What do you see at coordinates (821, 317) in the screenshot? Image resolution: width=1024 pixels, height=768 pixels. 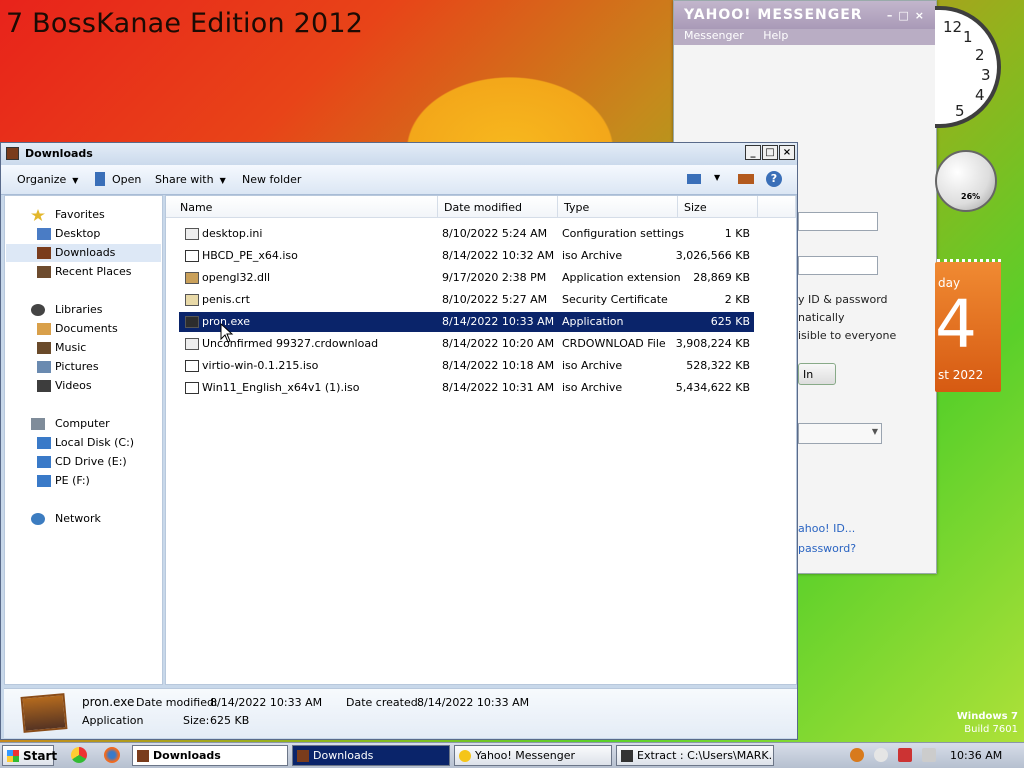 I see `auto-signin-label: natically` at bounding box center [821, 317].